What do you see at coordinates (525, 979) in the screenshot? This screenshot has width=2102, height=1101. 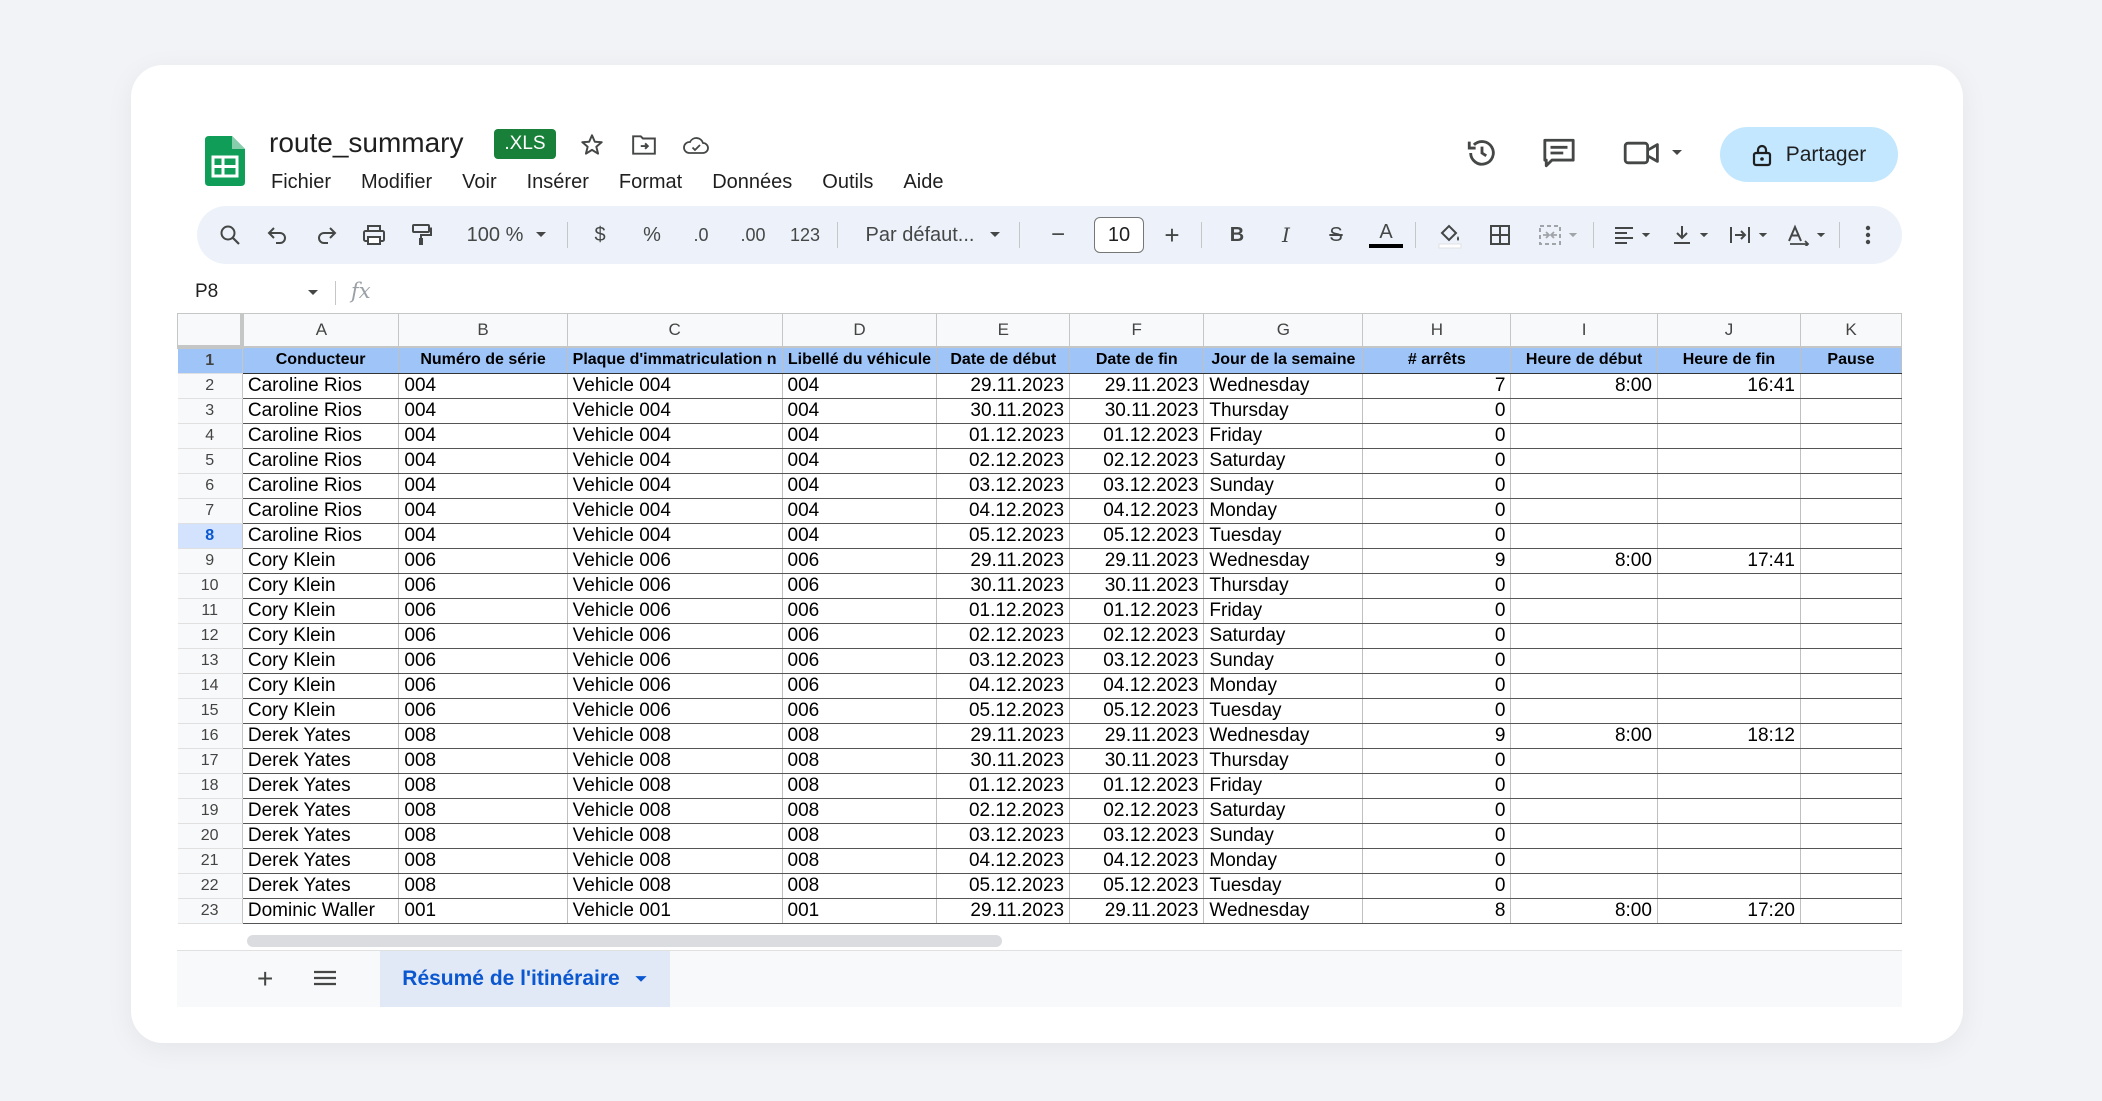 I see `sheet-tab-active: Résumé de l'itinéraire` at bounding box center [525, 979].